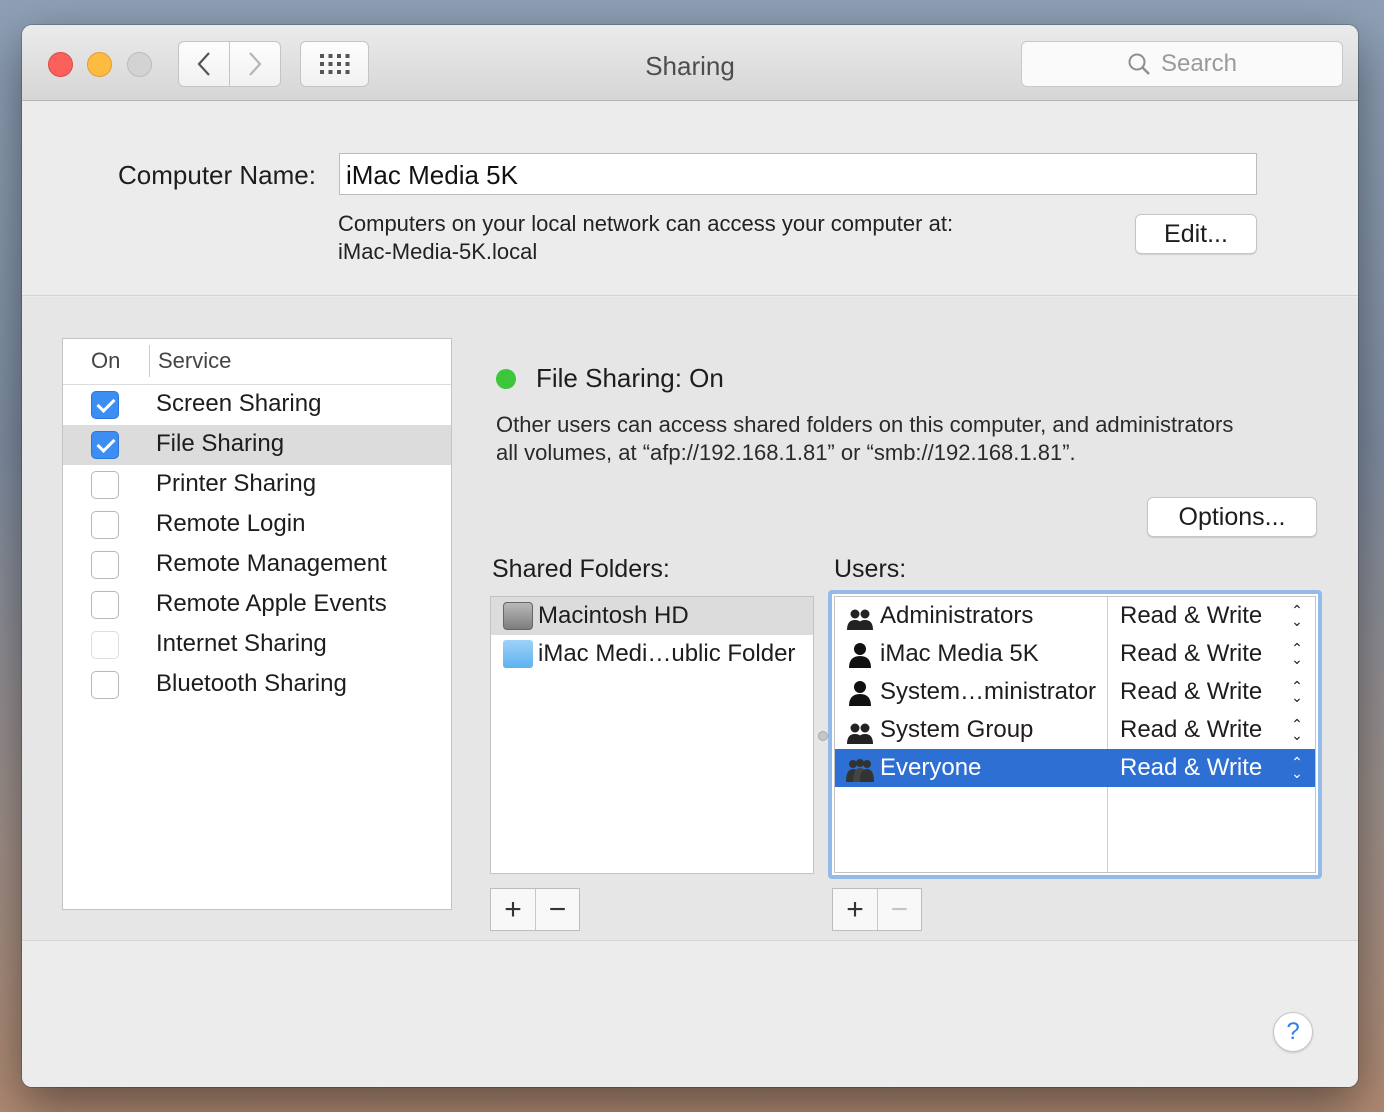 The image size is (1384, 1112). What do you see at coordinates (988, 691) in the screenshot?
I see `user-name: System…ministrator` at bounding box center [988, 691].